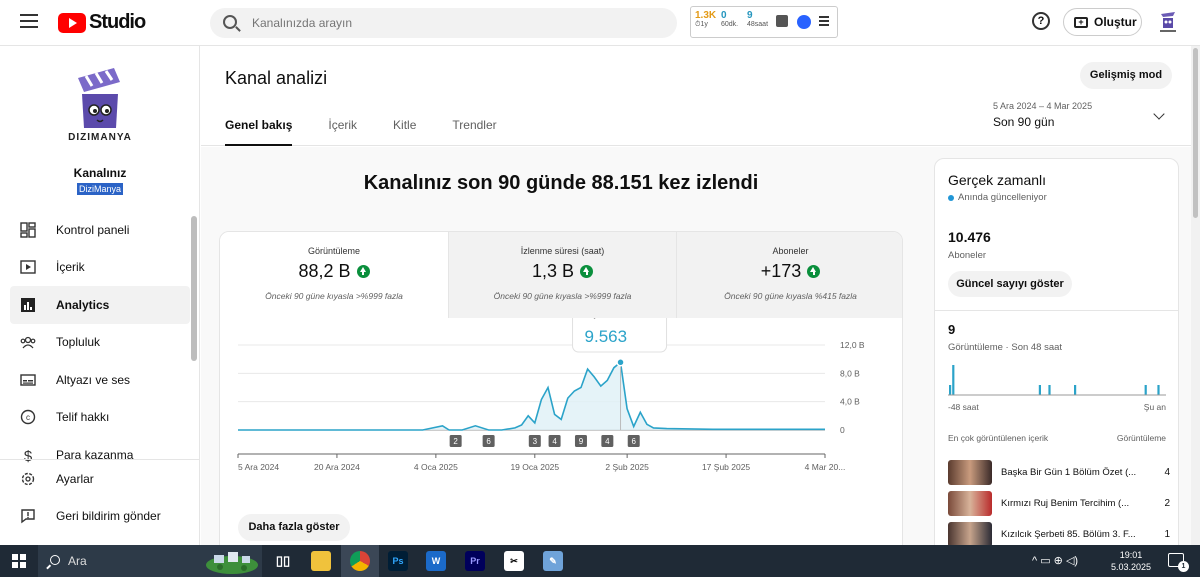 The width and height of the screenshot is (1200, 577). I want to click on taskbar-search-label: Ara, so click(77, 561).